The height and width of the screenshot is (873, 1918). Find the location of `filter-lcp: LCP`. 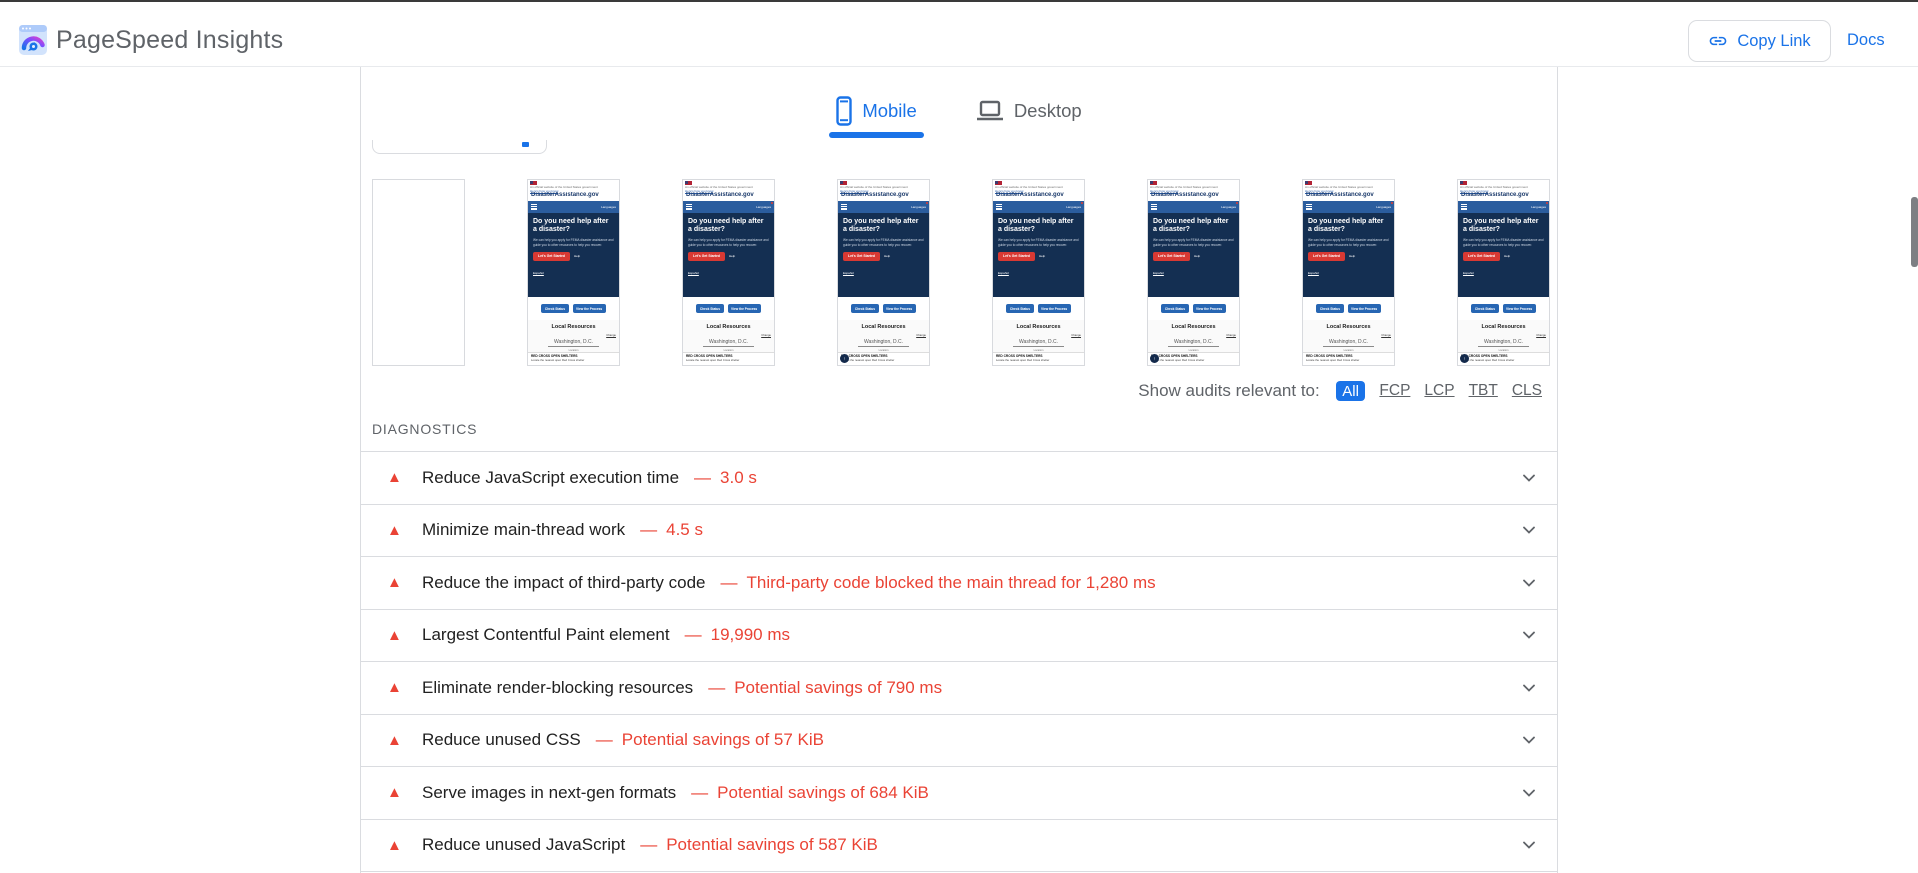

filter-lcp: LCP is located at coordinates (1439, 391).